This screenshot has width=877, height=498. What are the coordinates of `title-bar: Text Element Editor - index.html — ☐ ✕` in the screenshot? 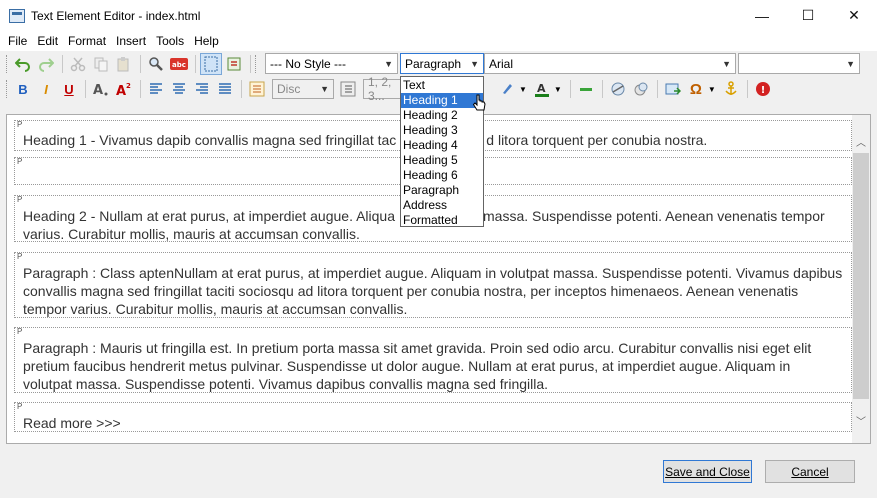 It's located at (438, 15).